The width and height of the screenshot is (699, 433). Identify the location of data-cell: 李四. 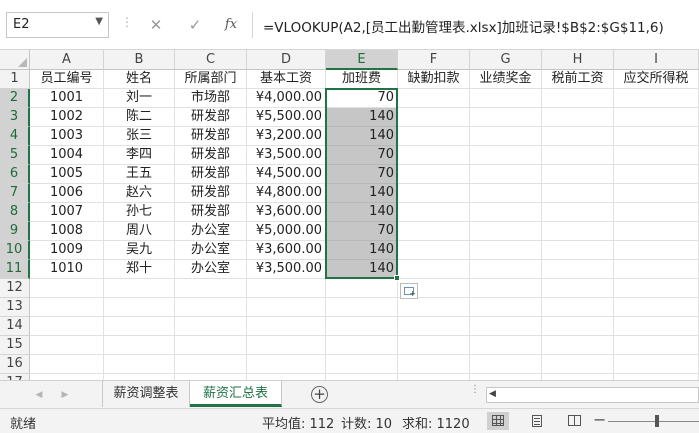
(139, 155).